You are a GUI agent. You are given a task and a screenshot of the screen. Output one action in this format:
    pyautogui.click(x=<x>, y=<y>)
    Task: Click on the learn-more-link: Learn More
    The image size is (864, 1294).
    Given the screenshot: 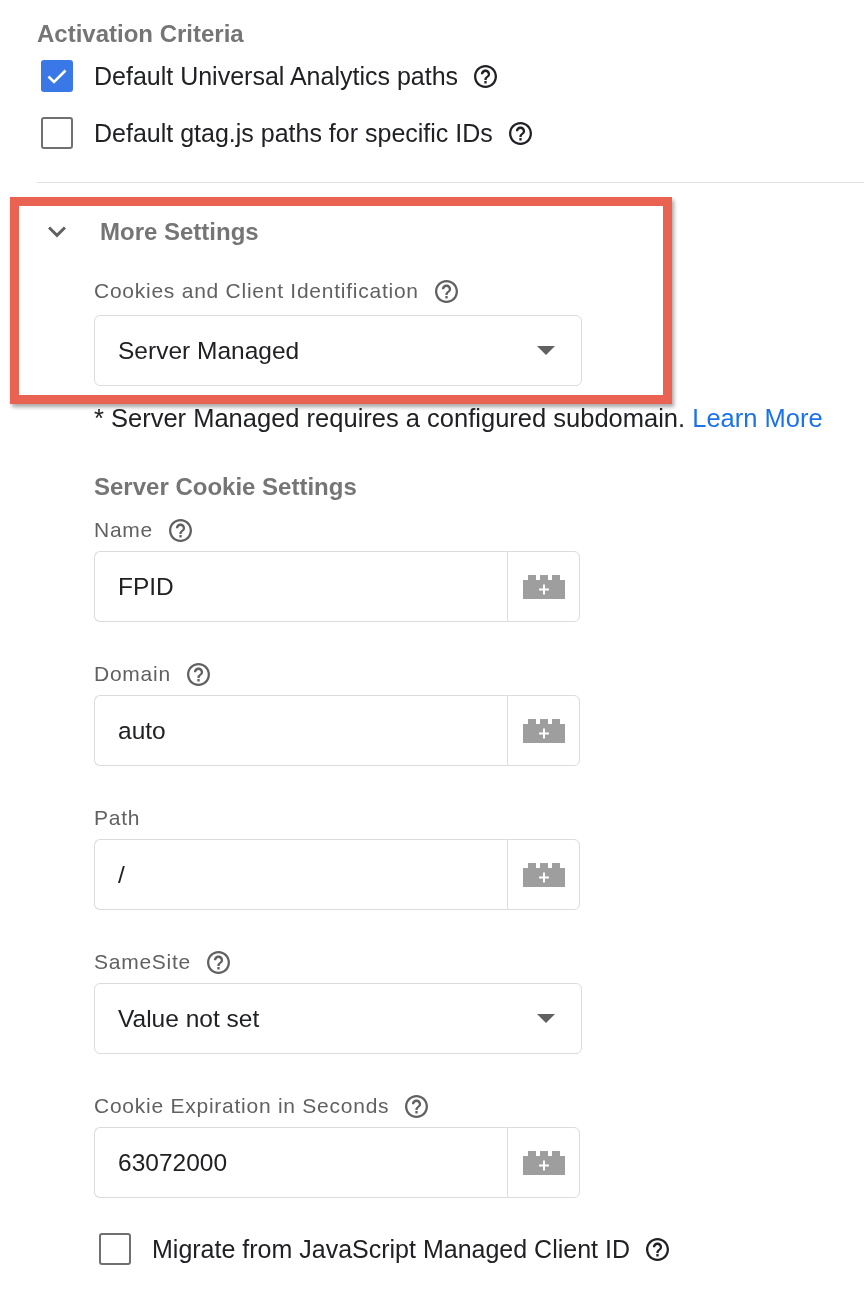 What is the action you would take?
    pyautogui.click(x=757, y=418)
    